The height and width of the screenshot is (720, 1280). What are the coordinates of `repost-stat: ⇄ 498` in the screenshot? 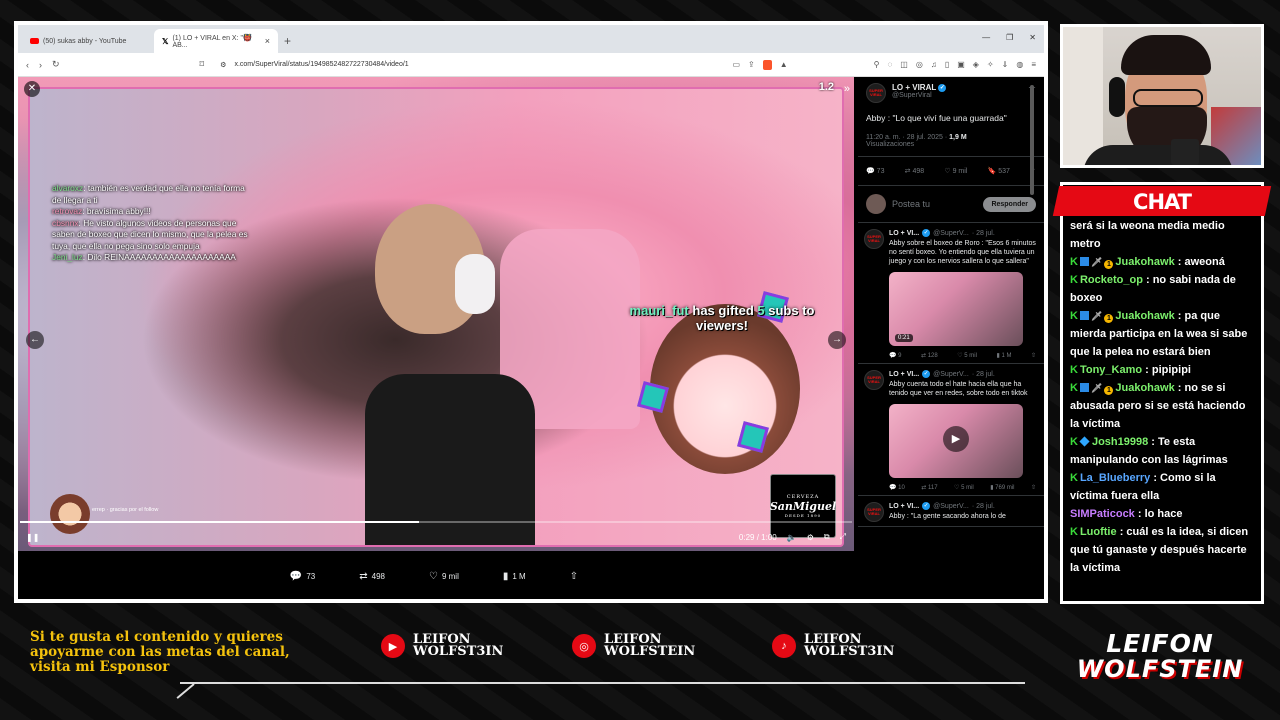 It's located at (915, 171).